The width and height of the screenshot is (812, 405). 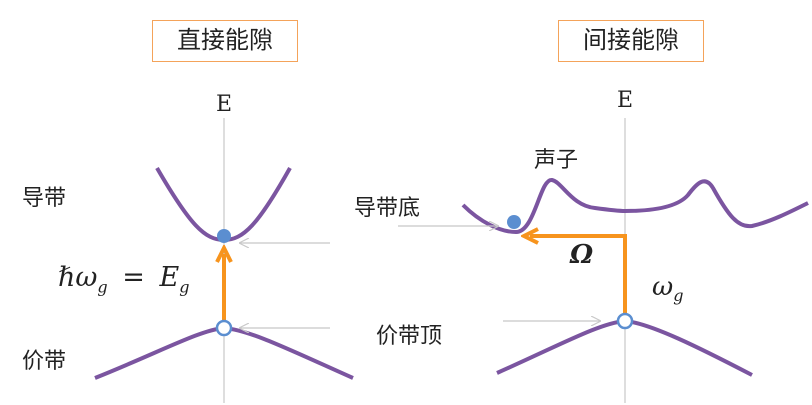 What do you see at coordinates (78, 277) in the screenshot?
I see `equation-lhs: ℏω` at bounding box center [78, 277].